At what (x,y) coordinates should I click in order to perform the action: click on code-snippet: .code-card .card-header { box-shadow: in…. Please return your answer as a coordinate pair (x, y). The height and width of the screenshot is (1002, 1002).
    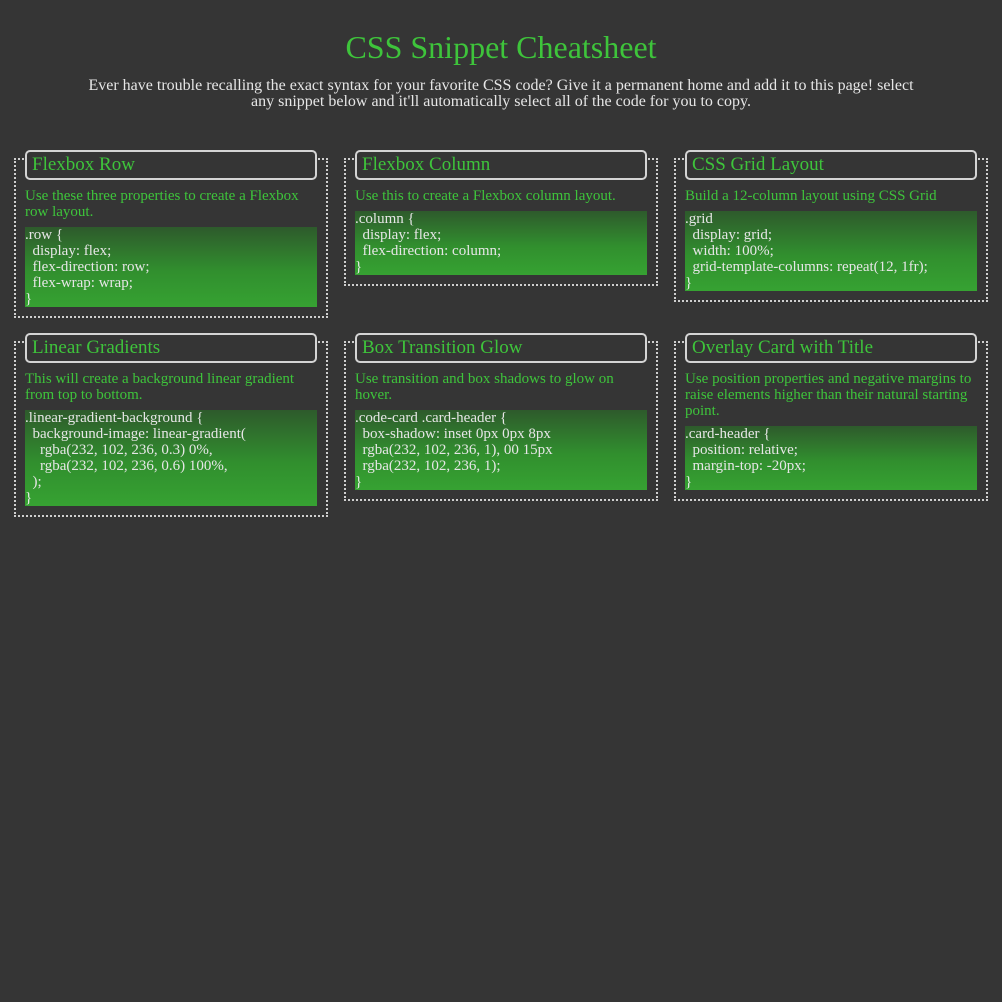
    Looking at the image, I should click on (501, 450).